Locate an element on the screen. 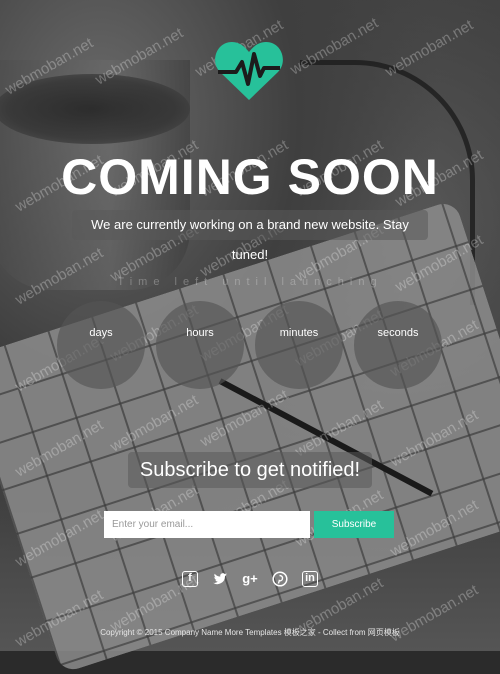  countdown-label: hours is located at coordinates (200, 333).